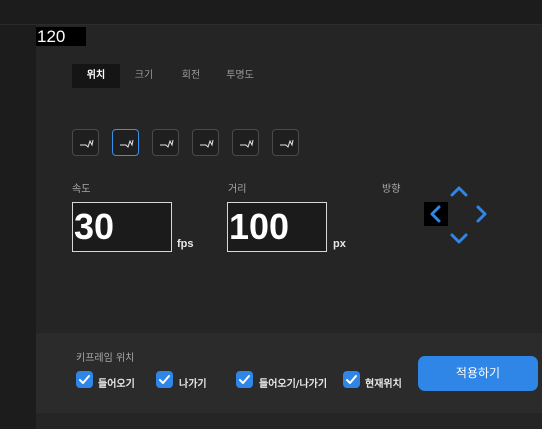 The width and height of the screenshot is (542, 429). What do you see at coordinates (191, 76) in the screenshot?
I see `tab-rotation: 회전` at bounding box center [191, 76].